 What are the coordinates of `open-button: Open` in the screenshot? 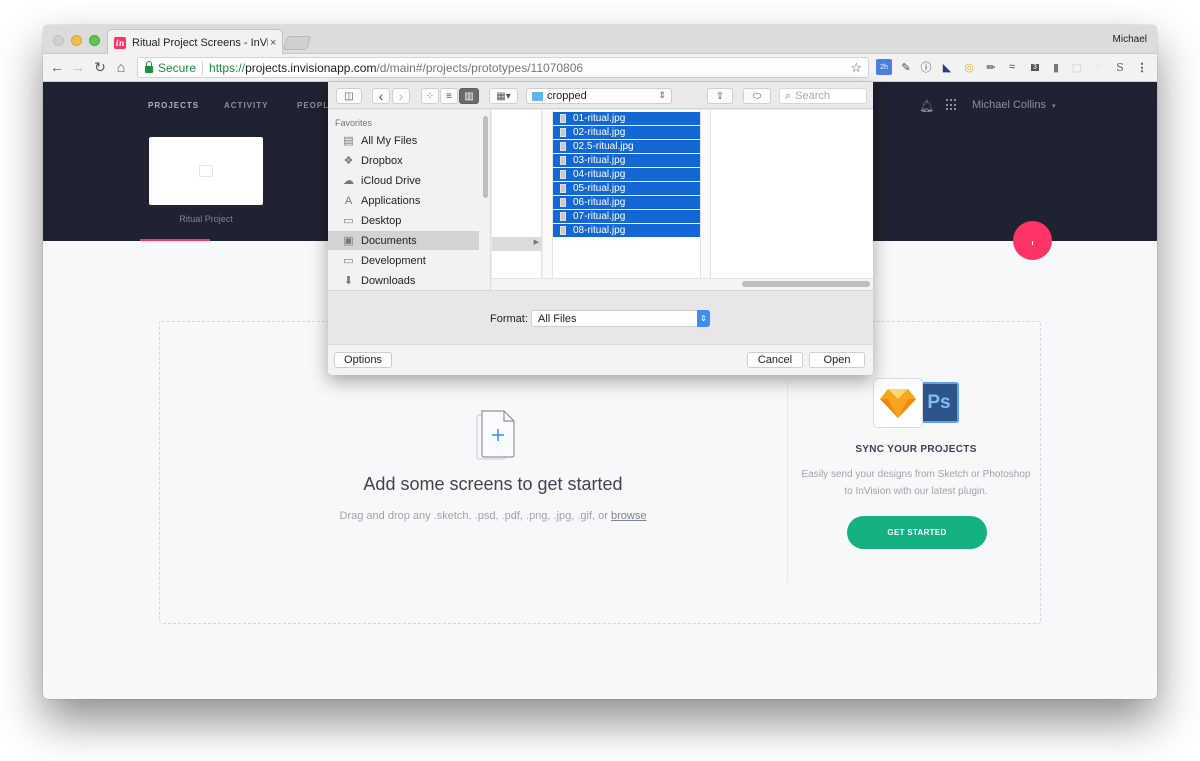 It's located at (837, 360).